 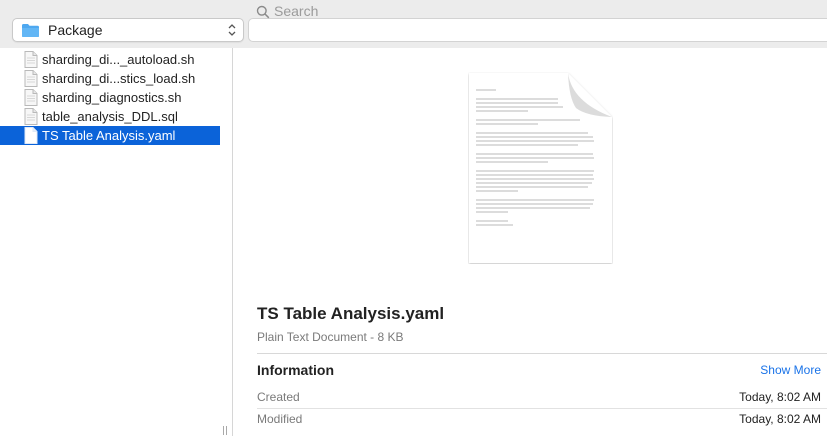 What do you see at coordinates (30, 30) in the screenshot?
I see `folder-icon` at bounding box center [30, 30].